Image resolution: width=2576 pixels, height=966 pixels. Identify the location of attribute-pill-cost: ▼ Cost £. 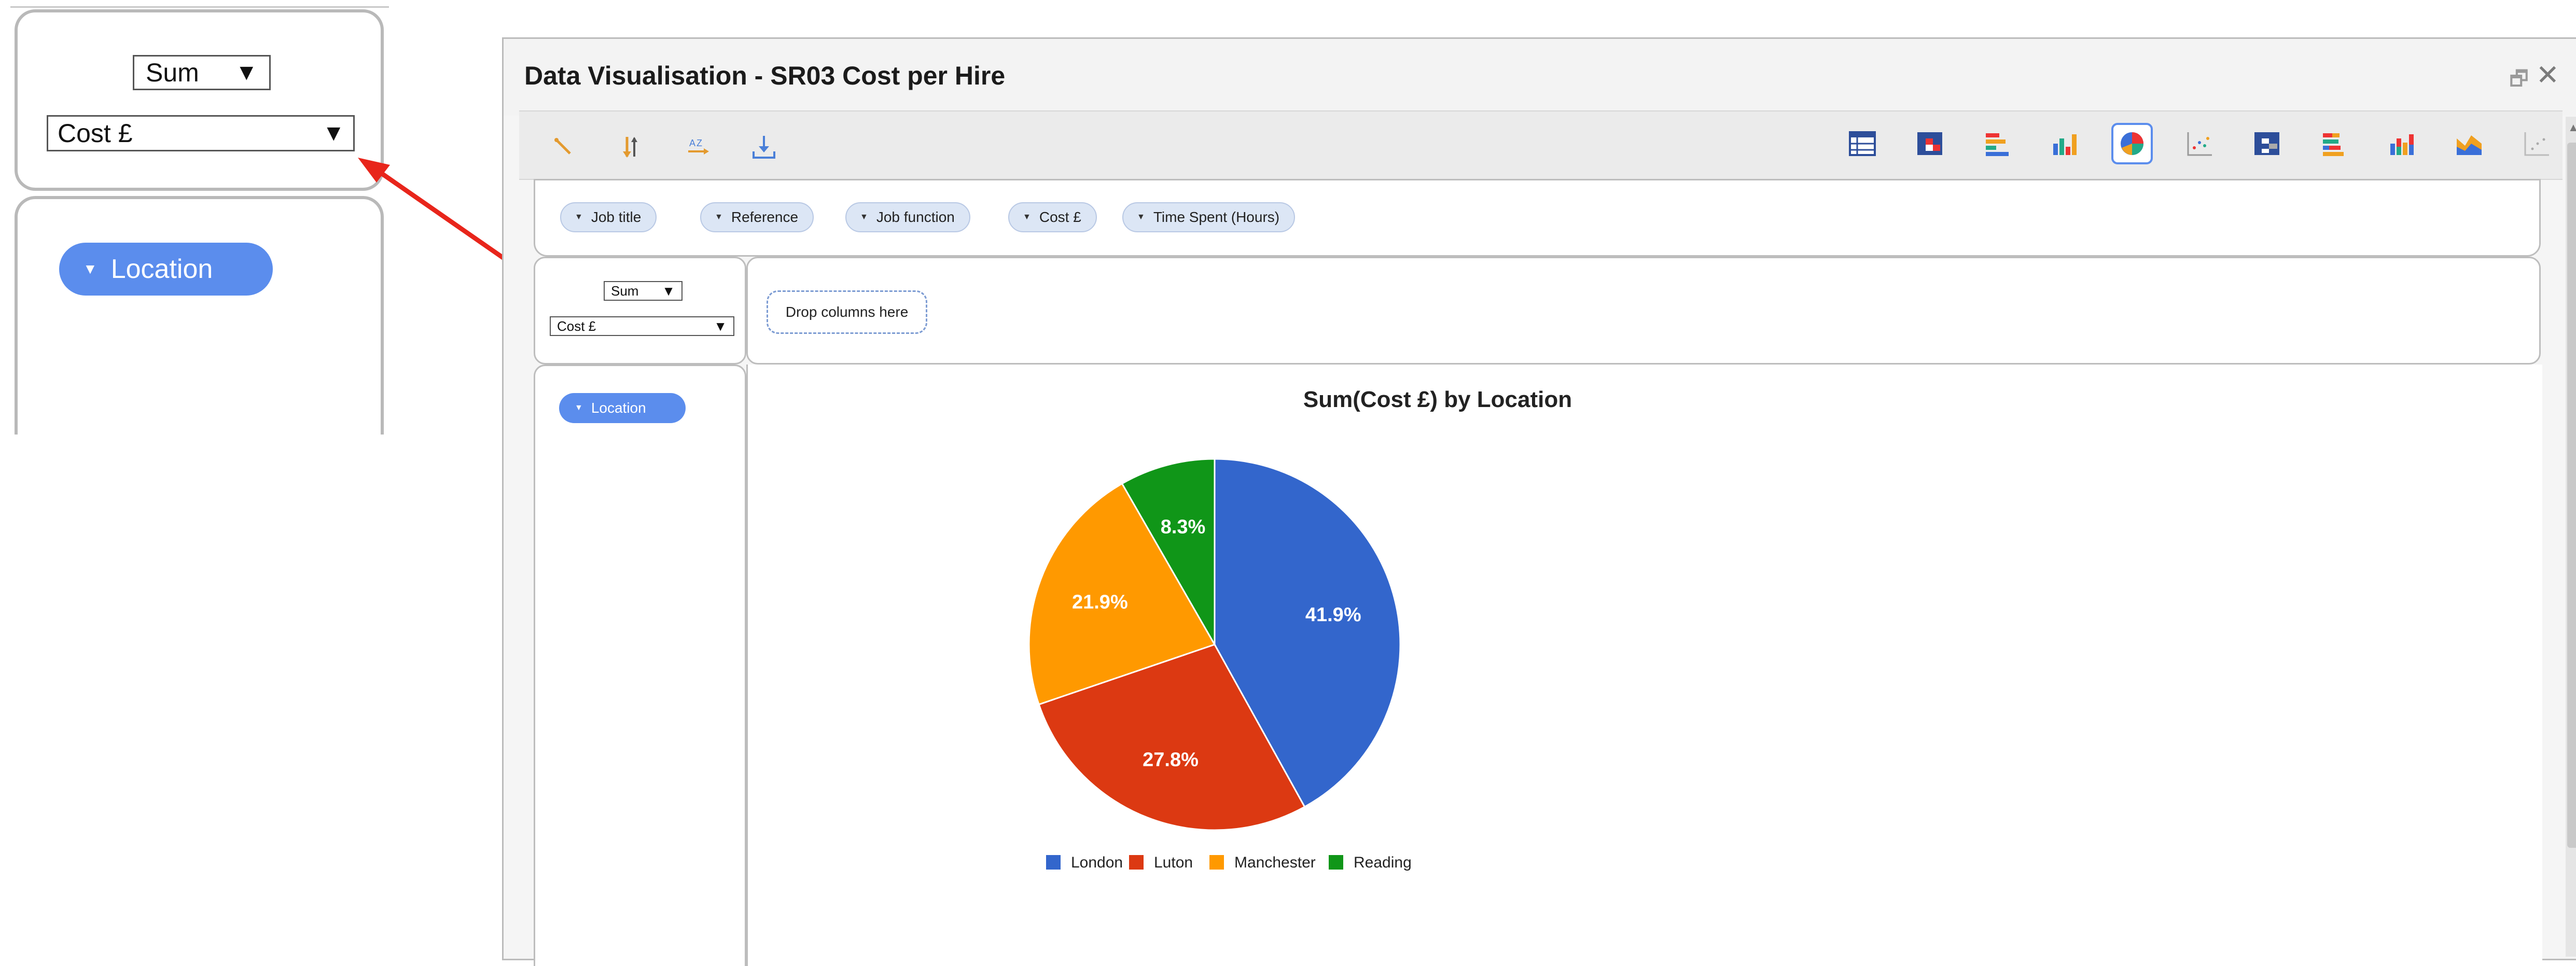
(1052, 217).